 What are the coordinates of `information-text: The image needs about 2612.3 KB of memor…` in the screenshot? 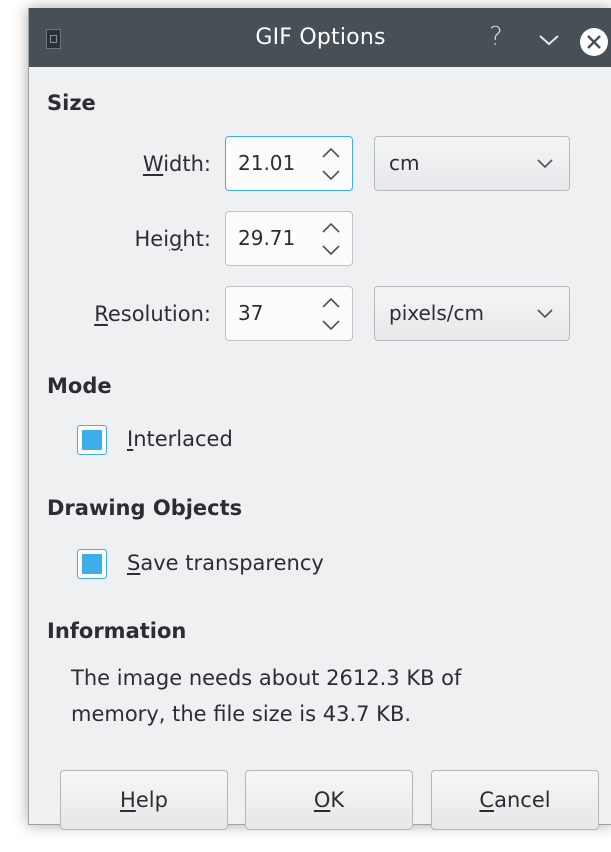 It's located at (321, 696).